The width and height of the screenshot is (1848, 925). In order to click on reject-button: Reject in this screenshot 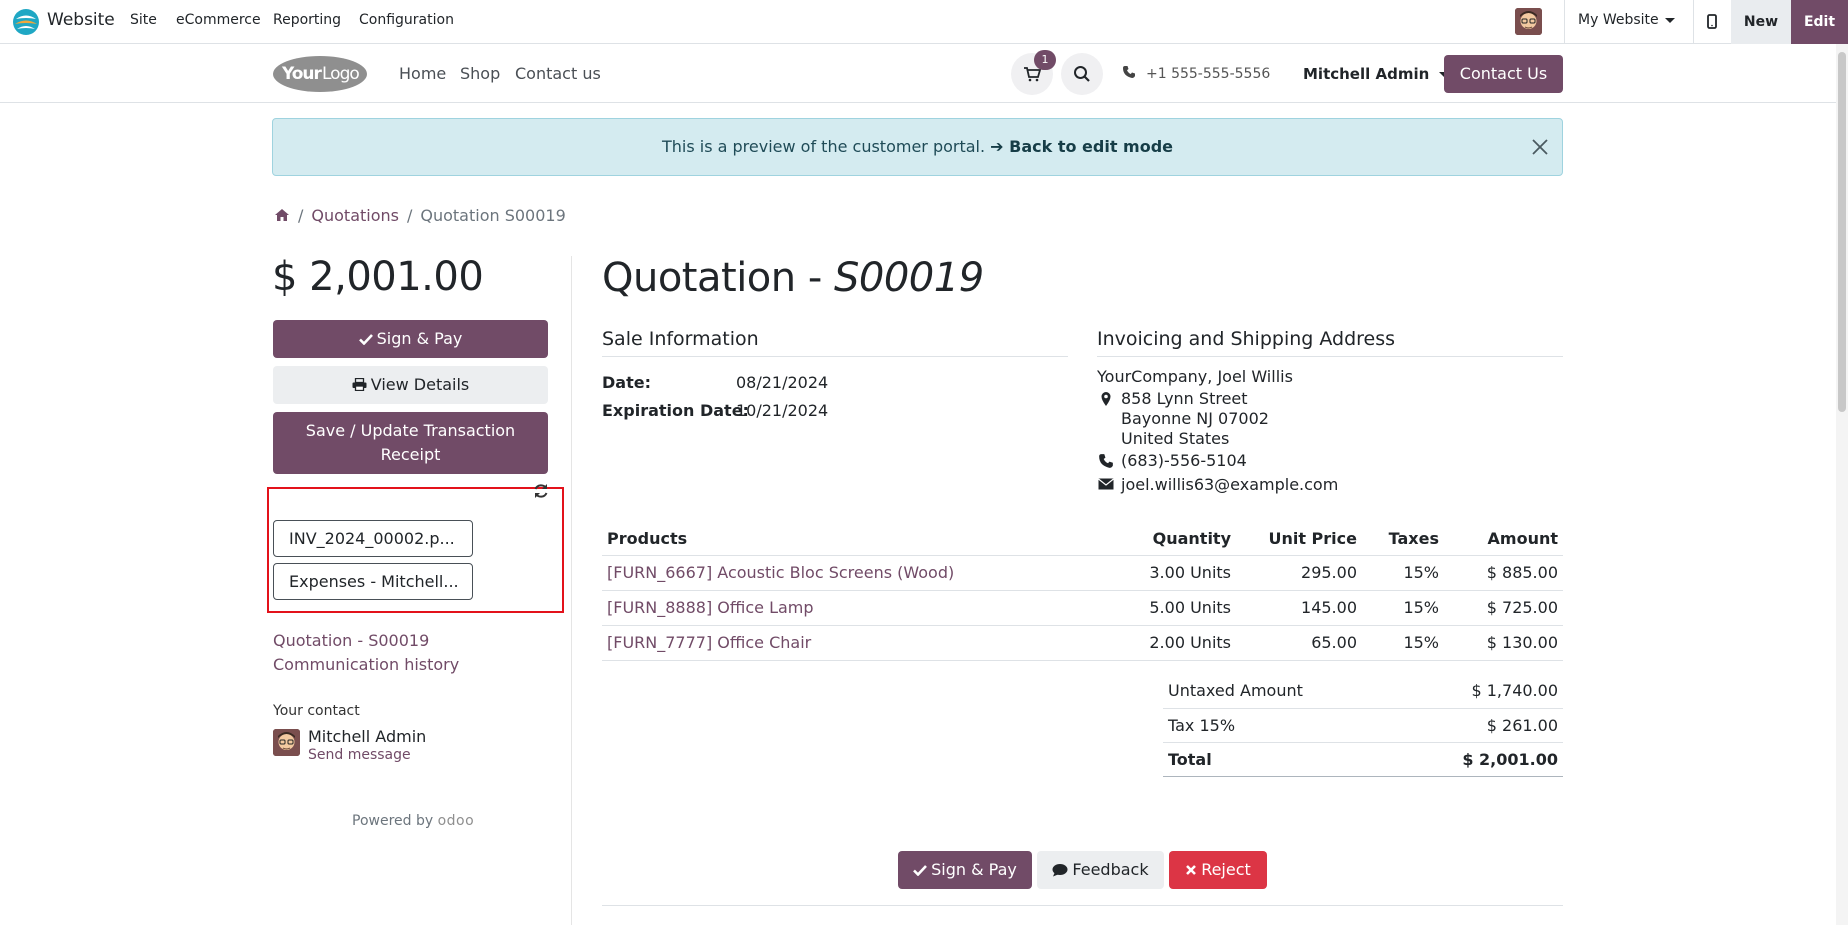, I will do `click(1218, 870)`.